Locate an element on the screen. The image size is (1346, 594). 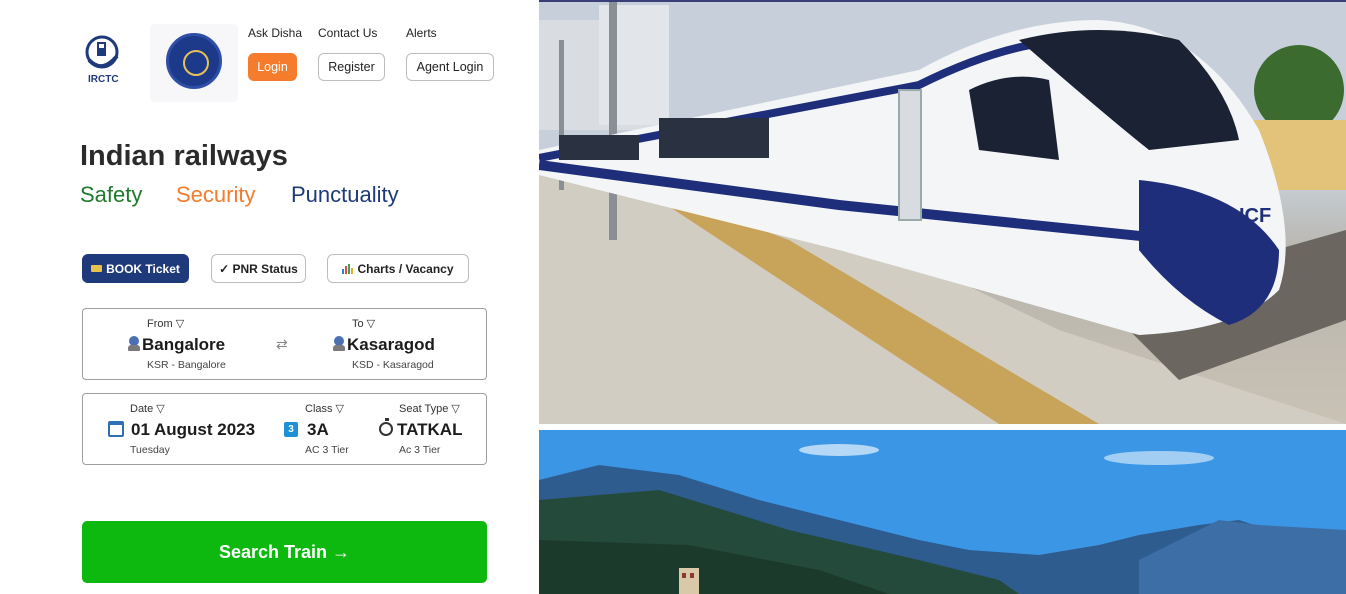
register-button: Register is located at coordinates (351, 67).